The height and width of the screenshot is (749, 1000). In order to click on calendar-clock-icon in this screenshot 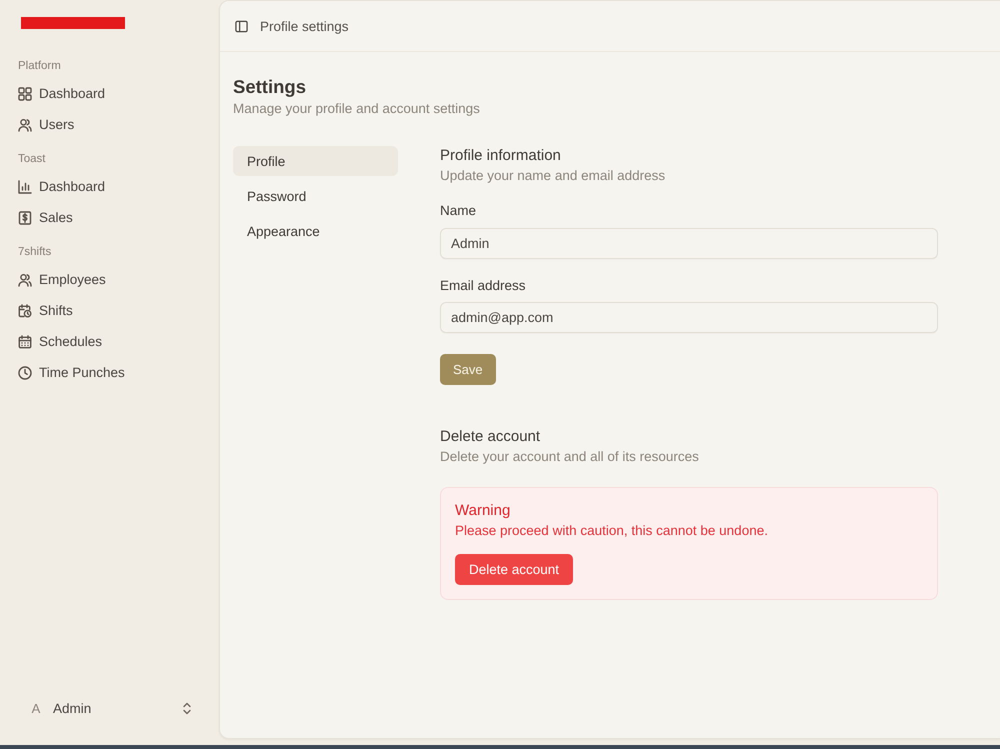, I will do `click(25, 311)`.